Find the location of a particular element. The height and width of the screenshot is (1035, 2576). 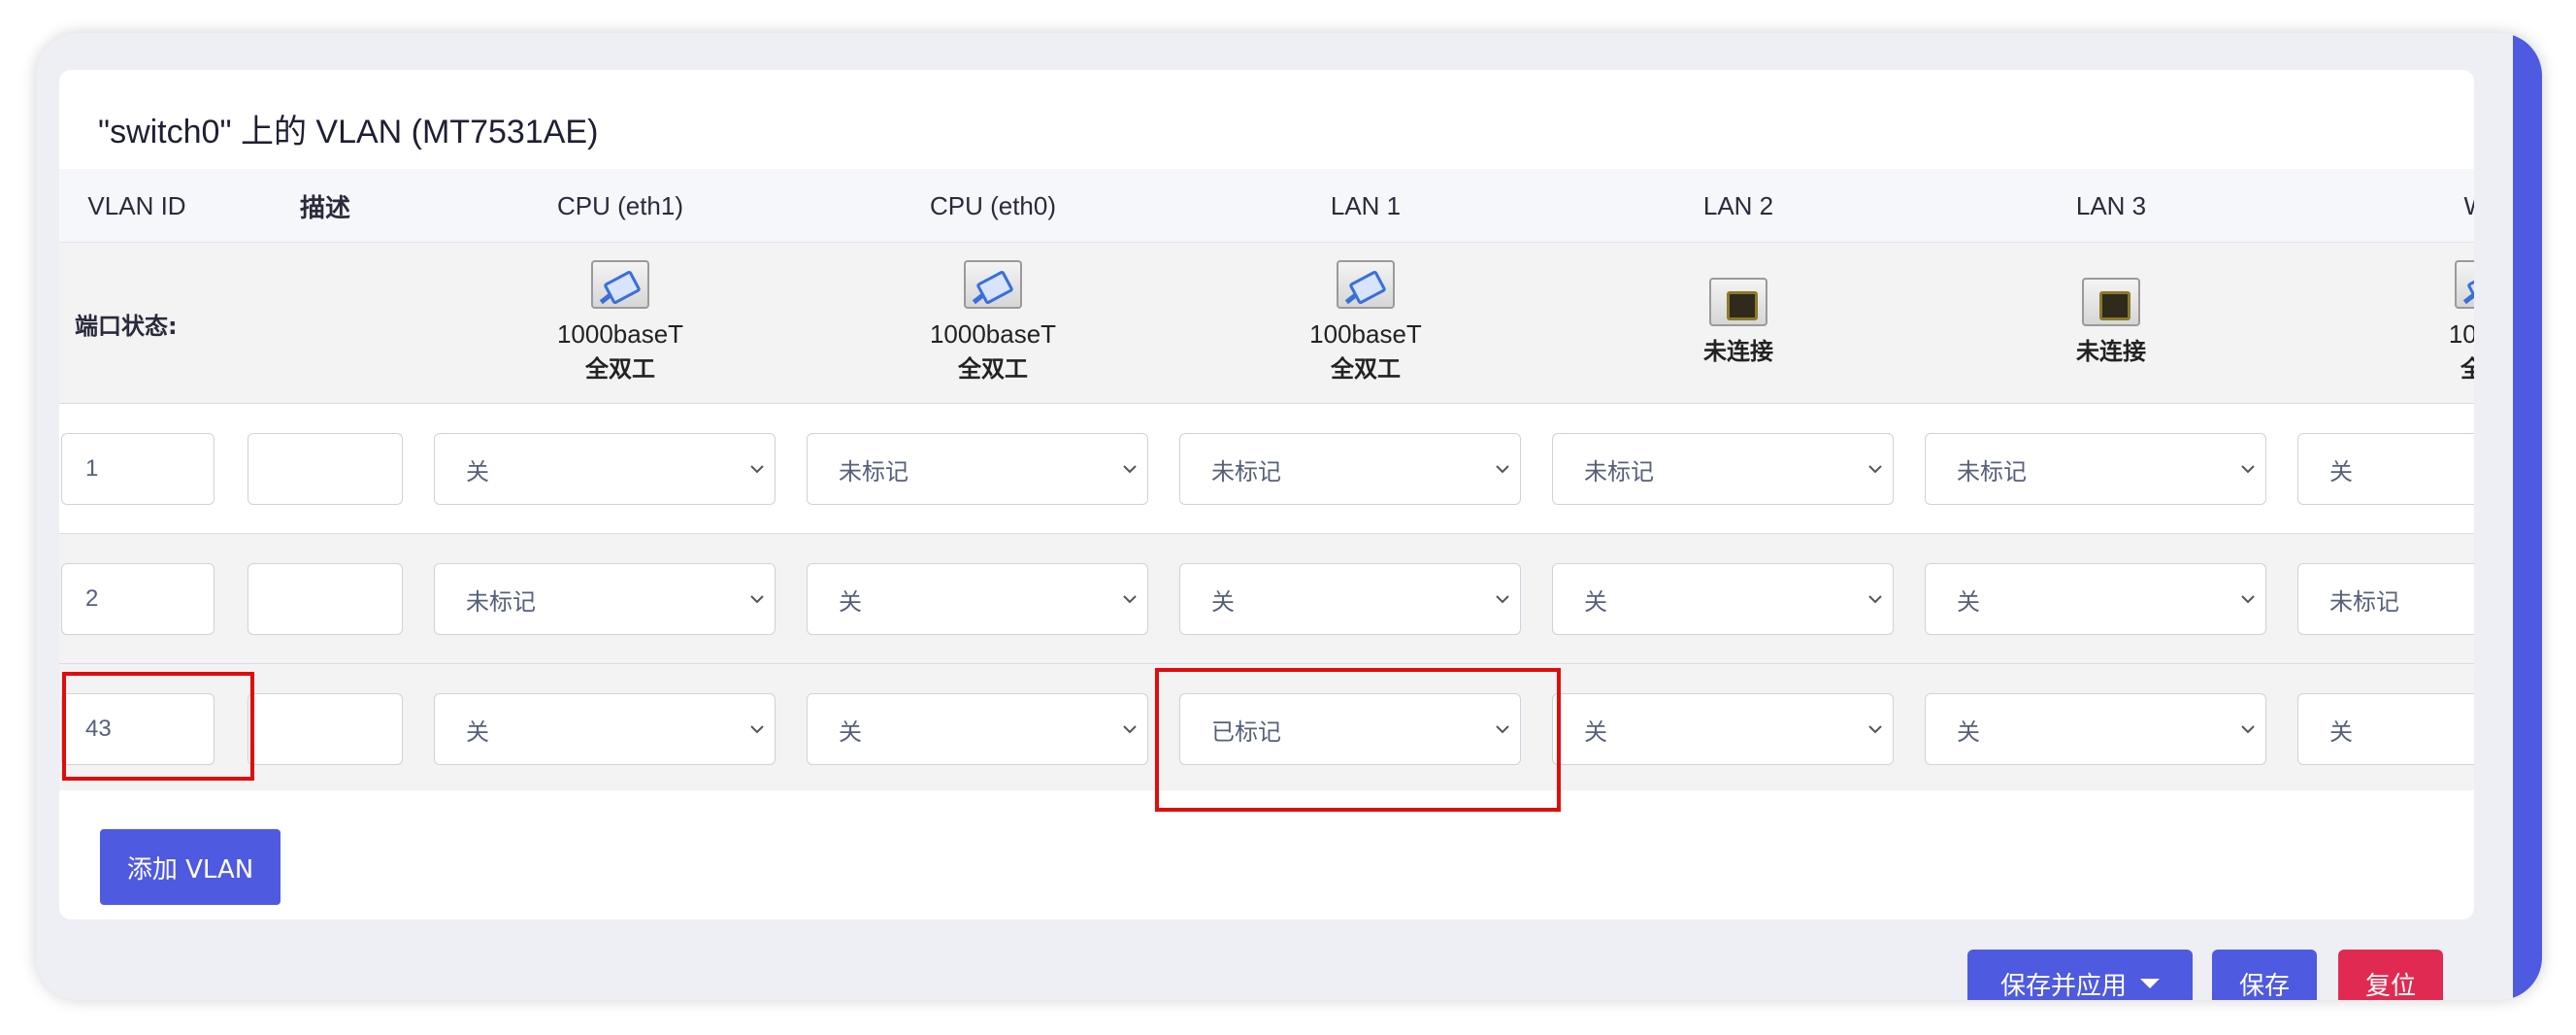

vlan-id-input: 1 is located at coordinates (138, 469).